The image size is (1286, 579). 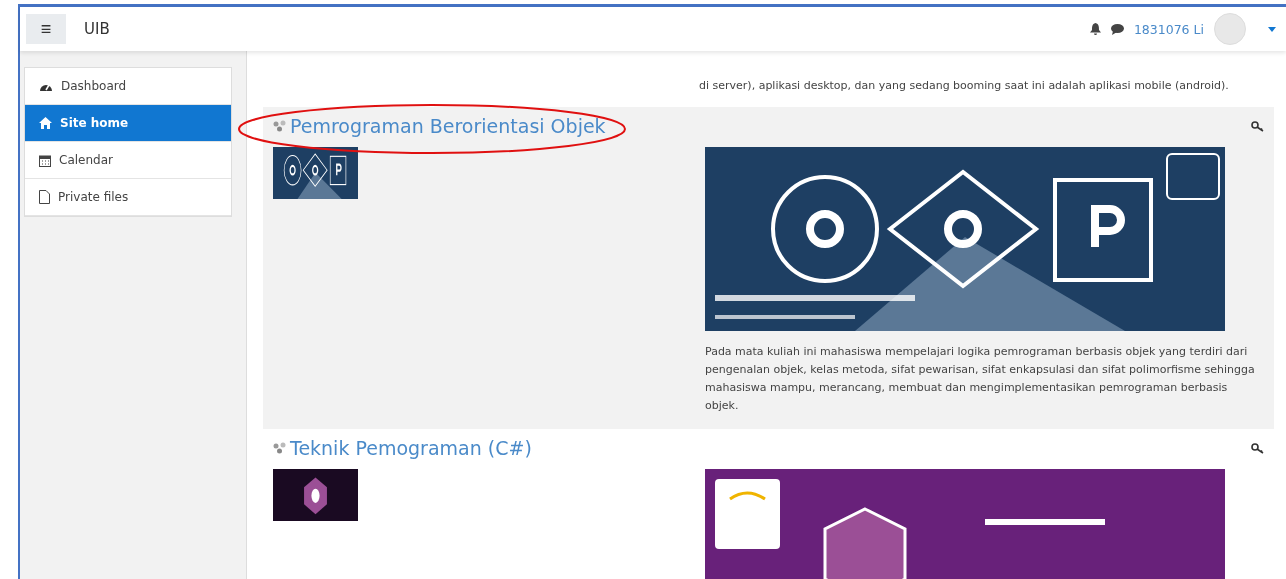 I want to click on caret-icon, so click(x=1272, y=29).